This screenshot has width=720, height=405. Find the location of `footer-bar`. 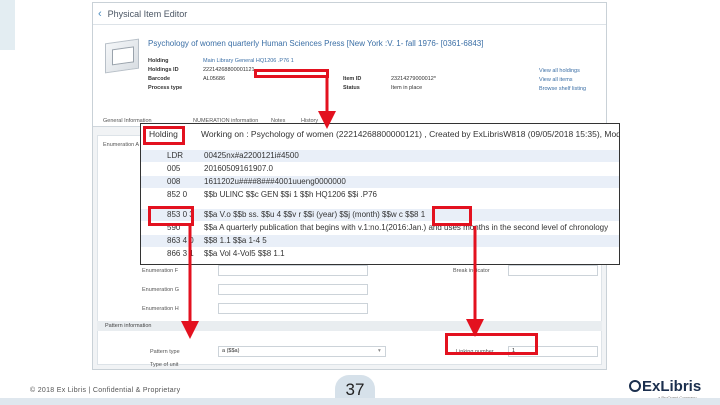

footer-bar is located at coordinates (360, 401).